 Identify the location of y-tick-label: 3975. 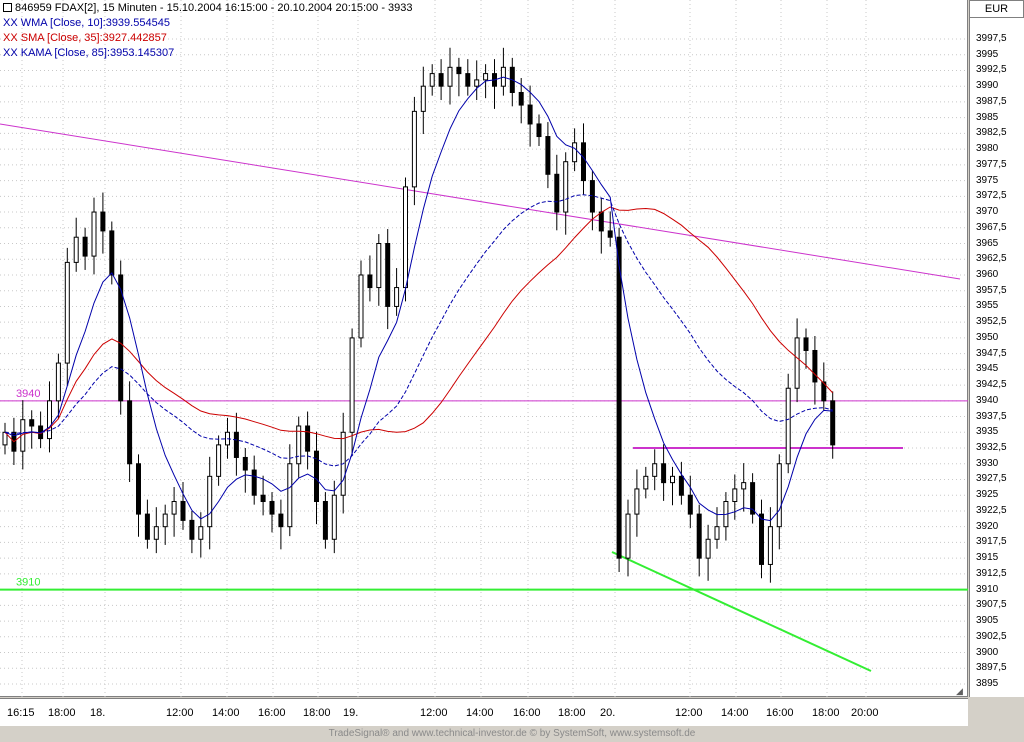
(987, 180).